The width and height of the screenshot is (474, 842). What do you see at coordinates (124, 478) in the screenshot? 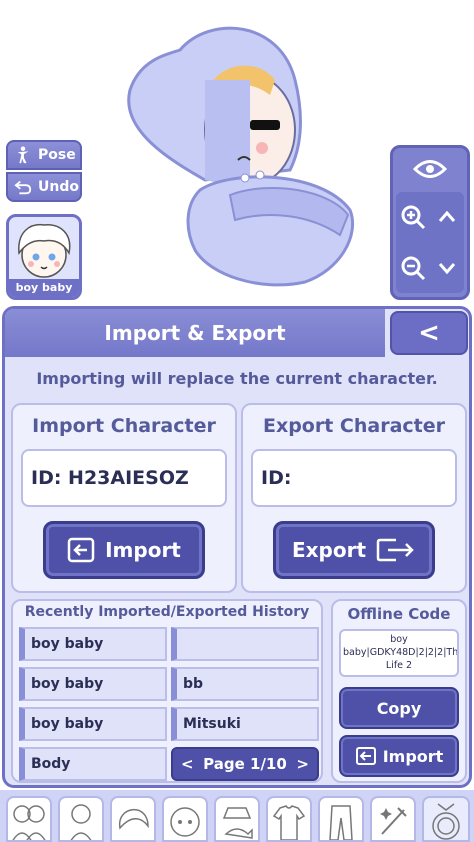
I see `import-id-field: ID: H23AIESOZ` at bounding box center [124, 478].